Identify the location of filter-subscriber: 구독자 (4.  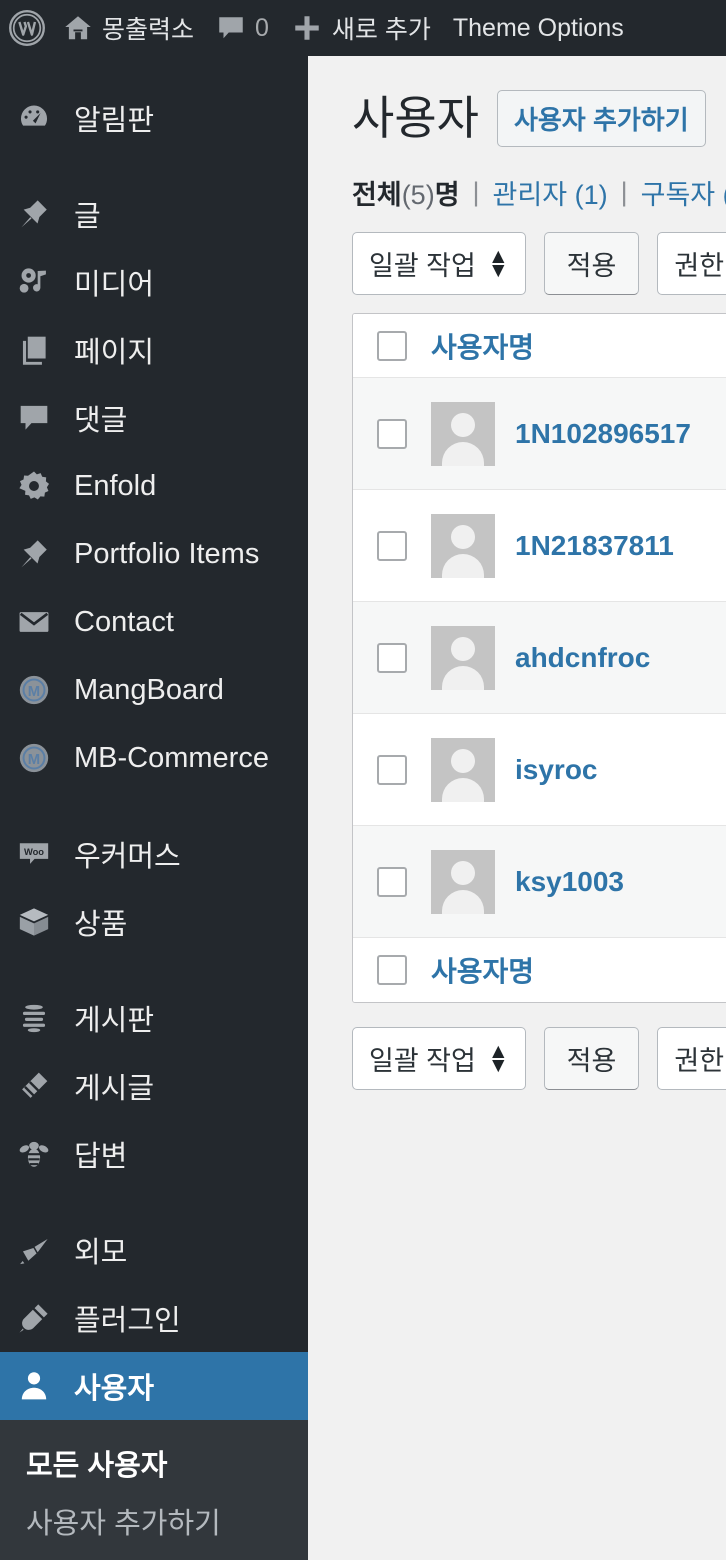
(683, 192).